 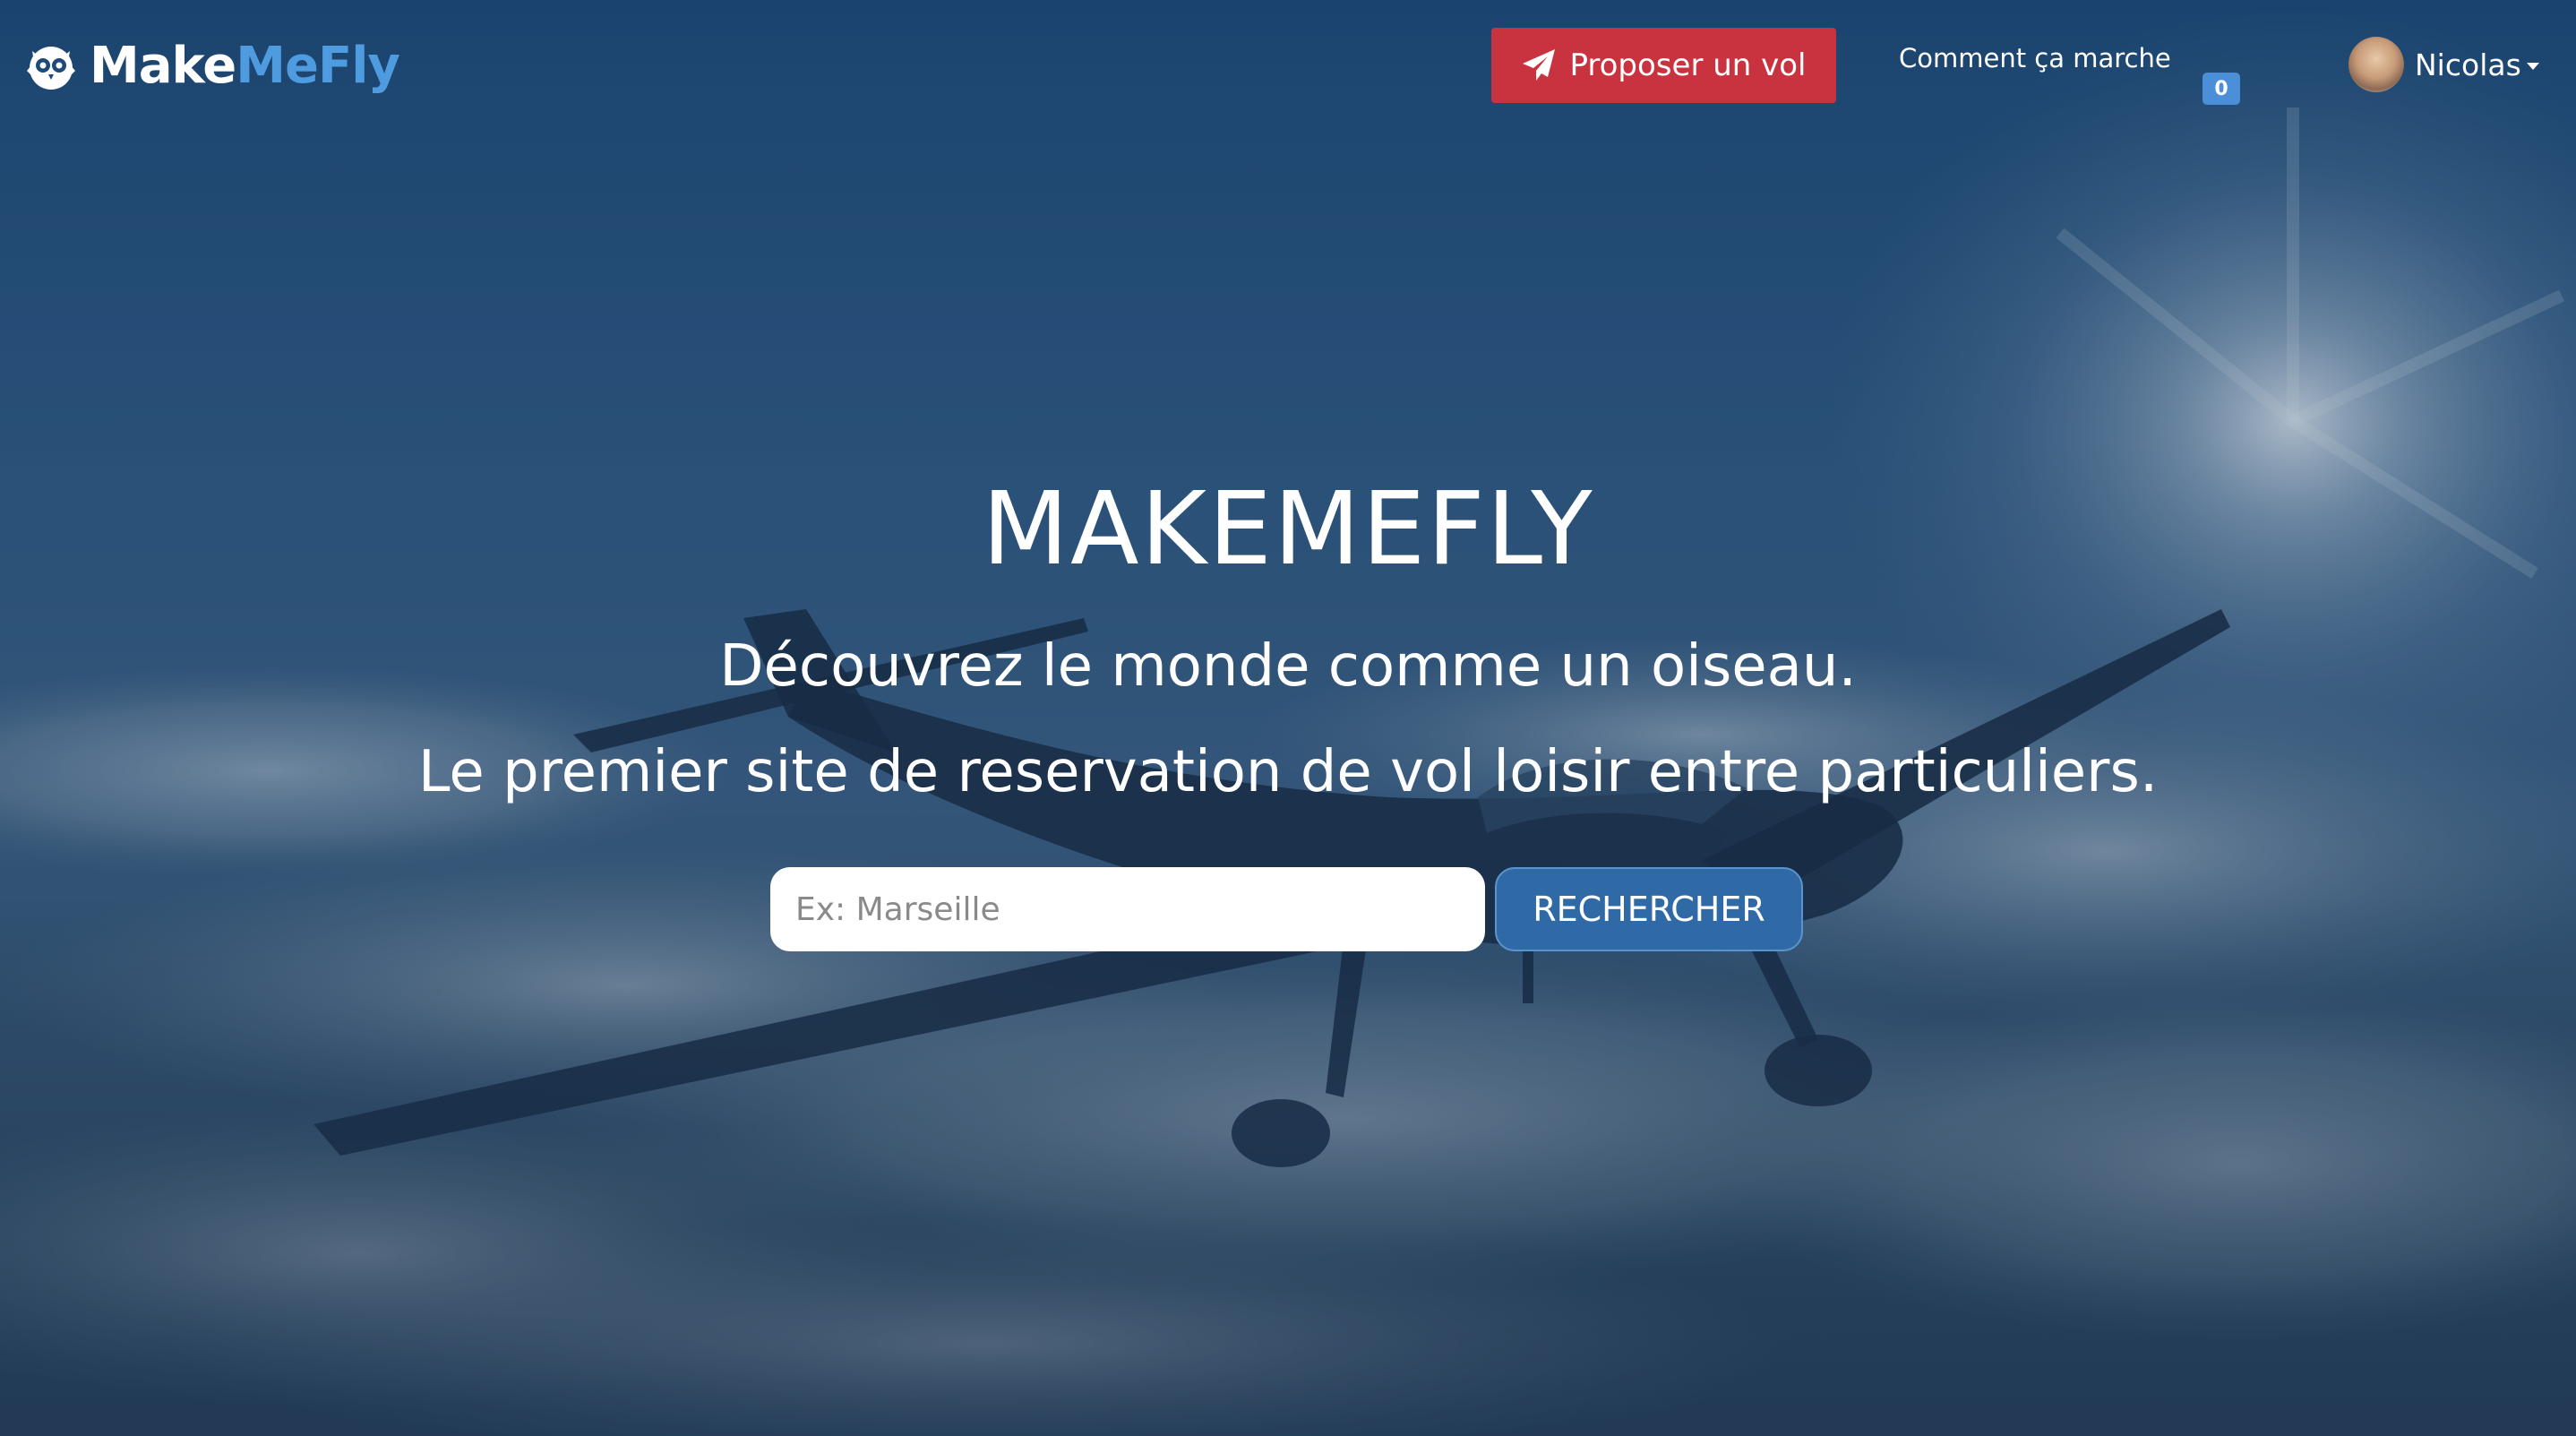 I want to click on brand-logo-link: MakeMeFly, so click(x=211, y=66).